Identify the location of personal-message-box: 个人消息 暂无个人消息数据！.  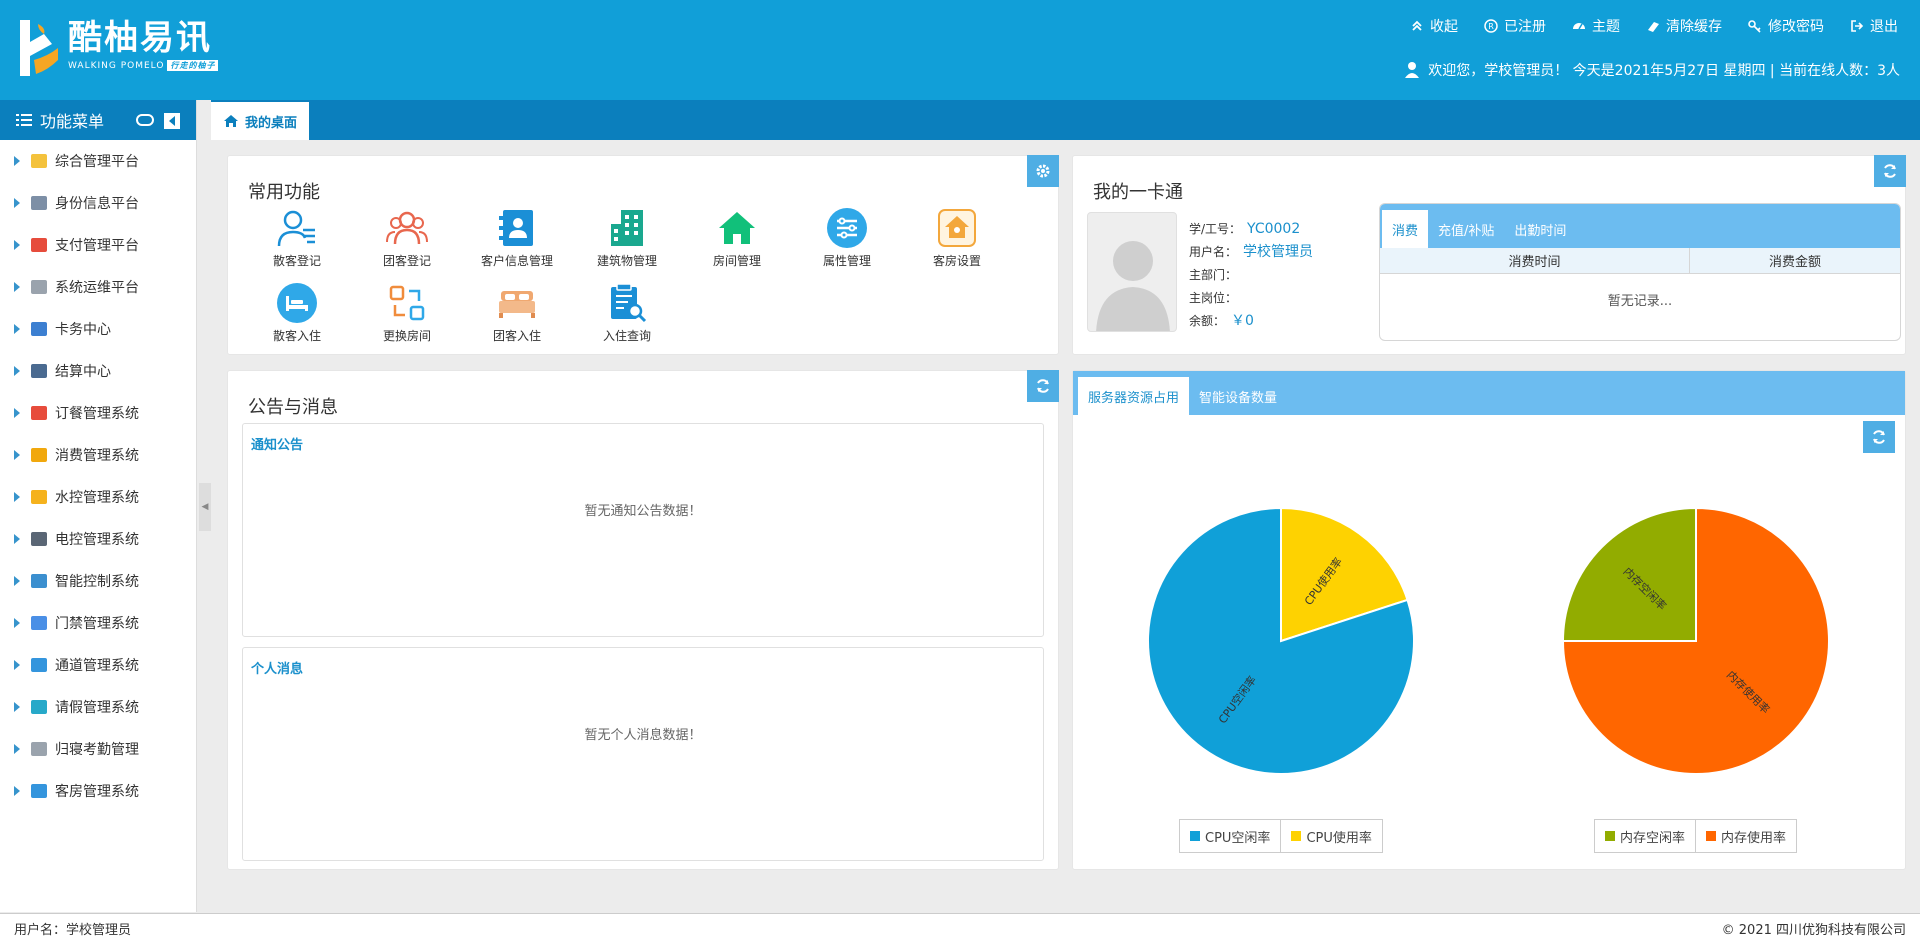
(643, 754).